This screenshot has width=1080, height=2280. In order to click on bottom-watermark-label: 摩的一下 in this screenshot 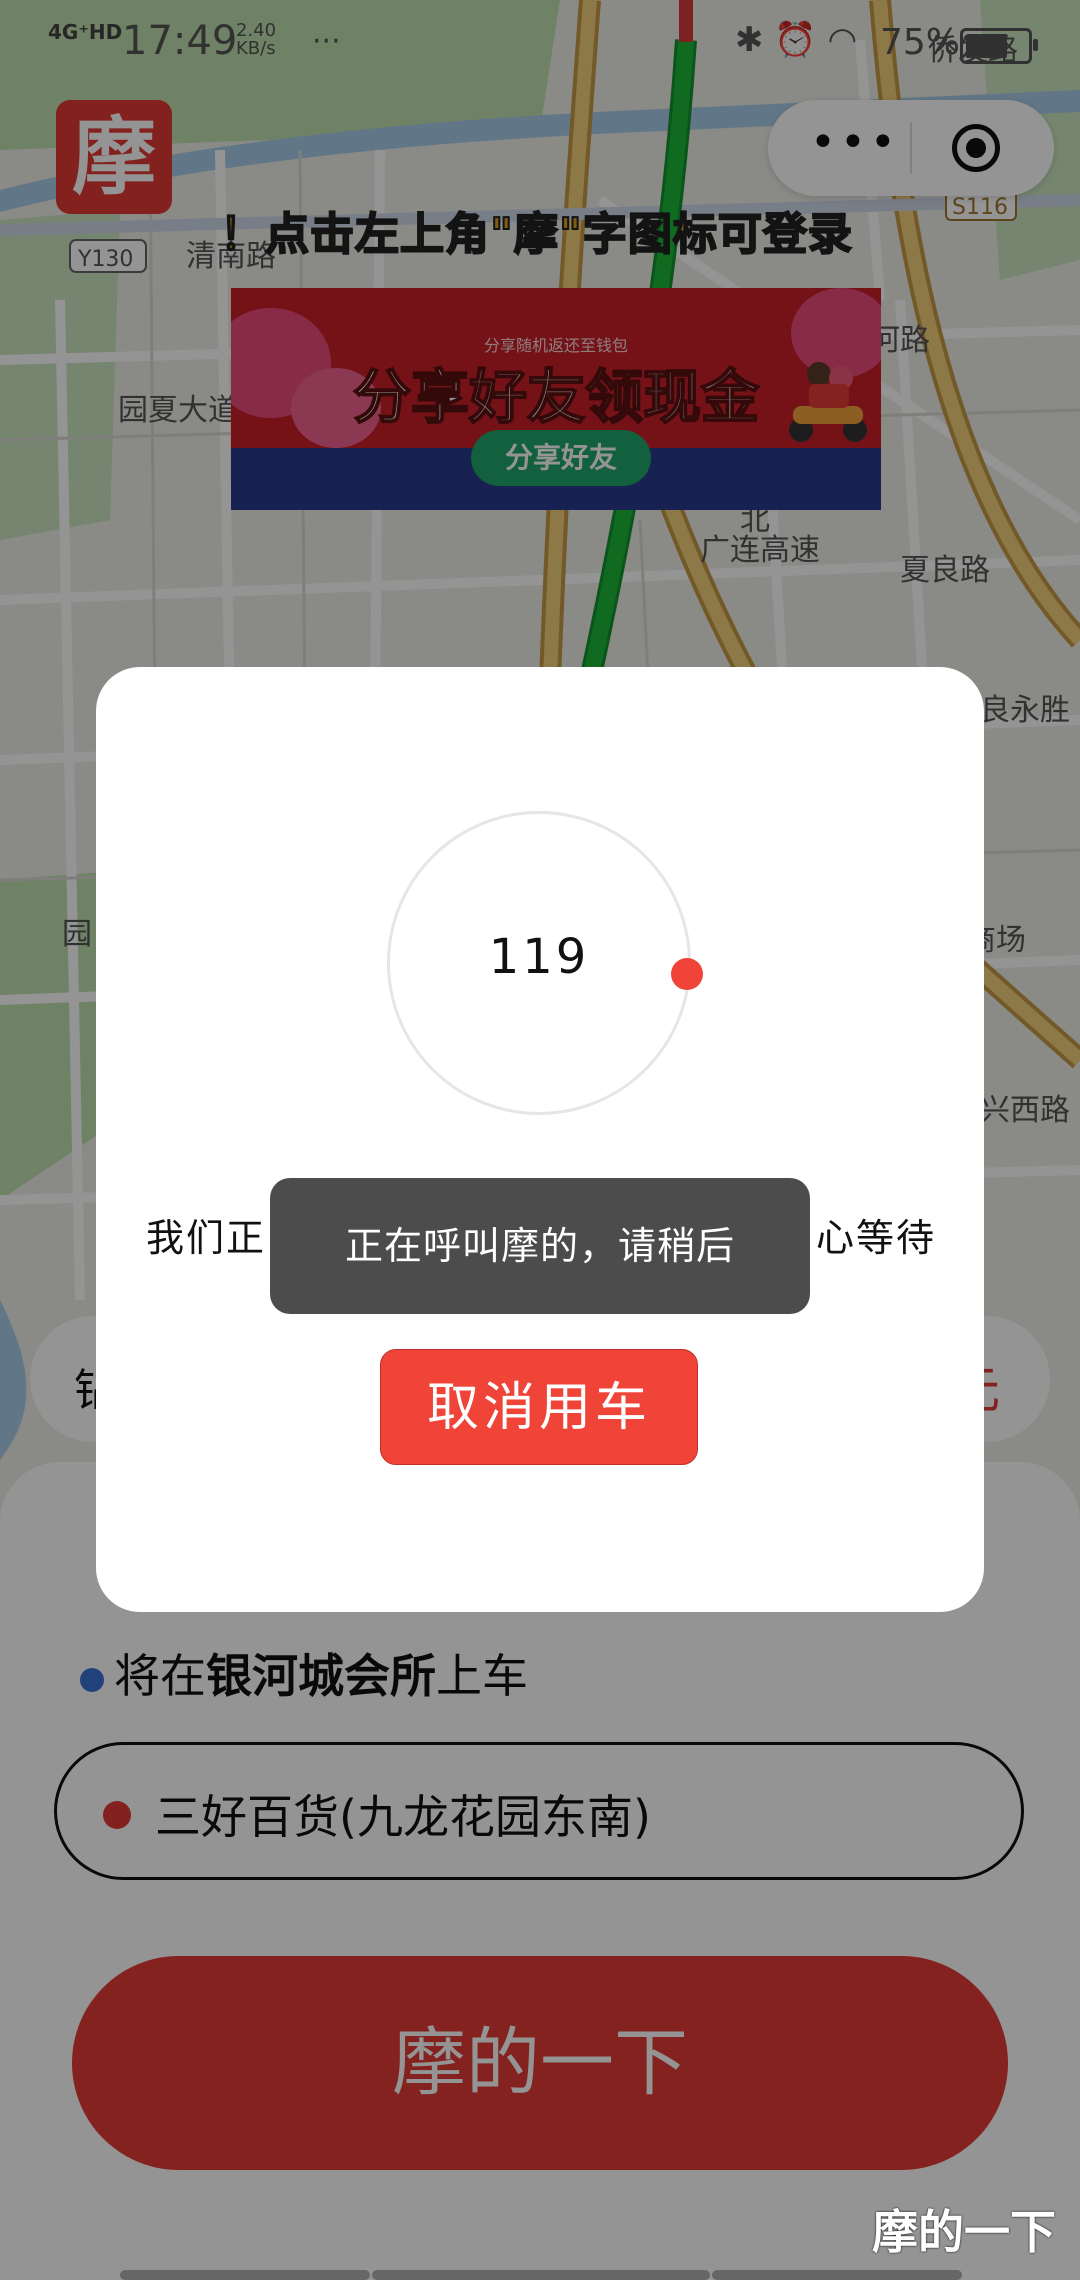, I will do `click(964, 2232)`.